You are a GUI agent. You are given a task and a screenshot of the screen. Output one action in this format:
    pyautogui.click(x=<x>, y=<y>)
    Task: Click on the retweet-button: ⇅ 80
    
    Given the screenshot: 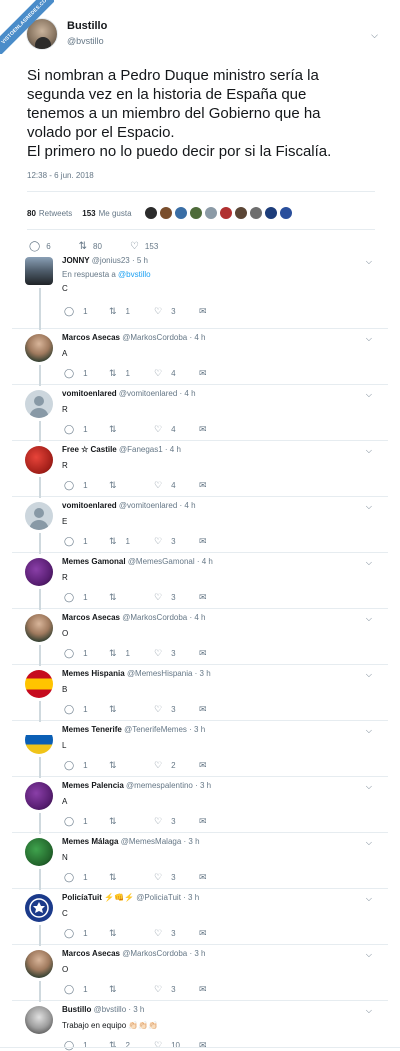 What is the action you would take?
    pyautogui.click(x=90, y=246)
    